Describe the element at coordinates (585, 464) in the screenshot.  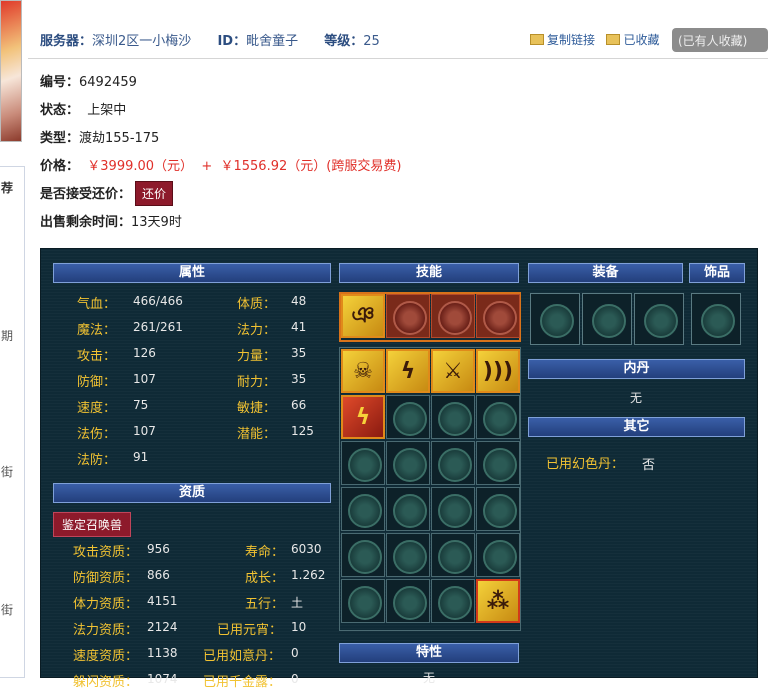
I see `other-label: 已用幻色丹：` at that location.